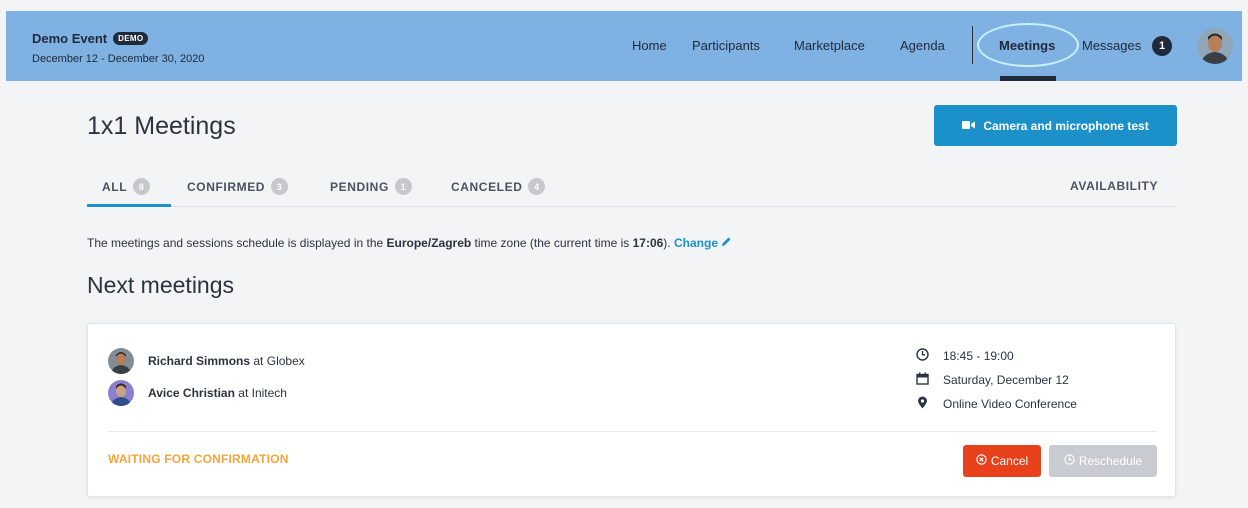 Image resolution: width=1248 pixels, height=508 pixels. What do you see at coordinates (70, 38) in the screenshot?
I see `event-name: Demo Event` at bounding box center [70, 38].